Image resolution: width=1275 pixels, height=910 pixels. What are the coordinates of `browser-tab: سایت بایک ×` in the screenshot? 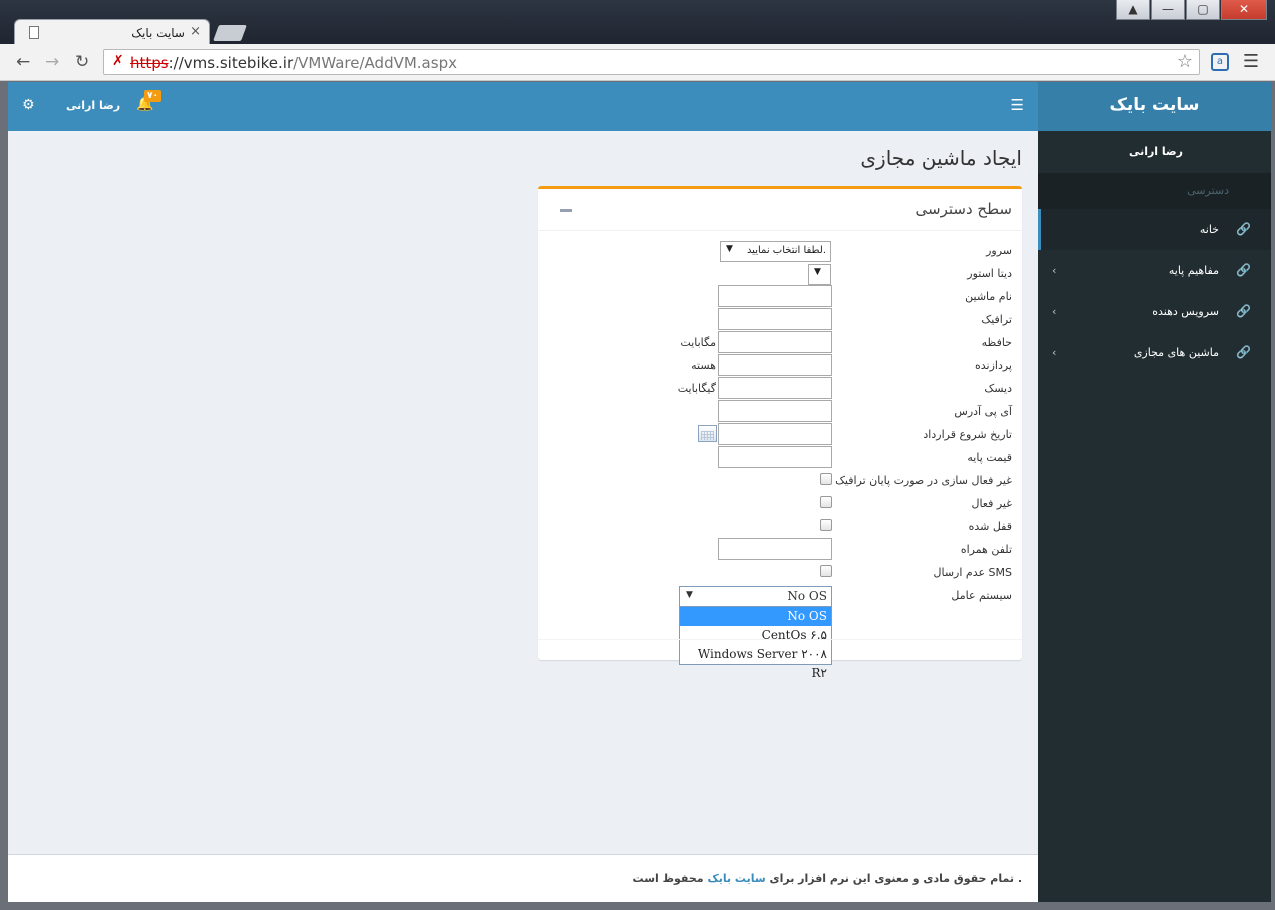 It's located at (112, 32).